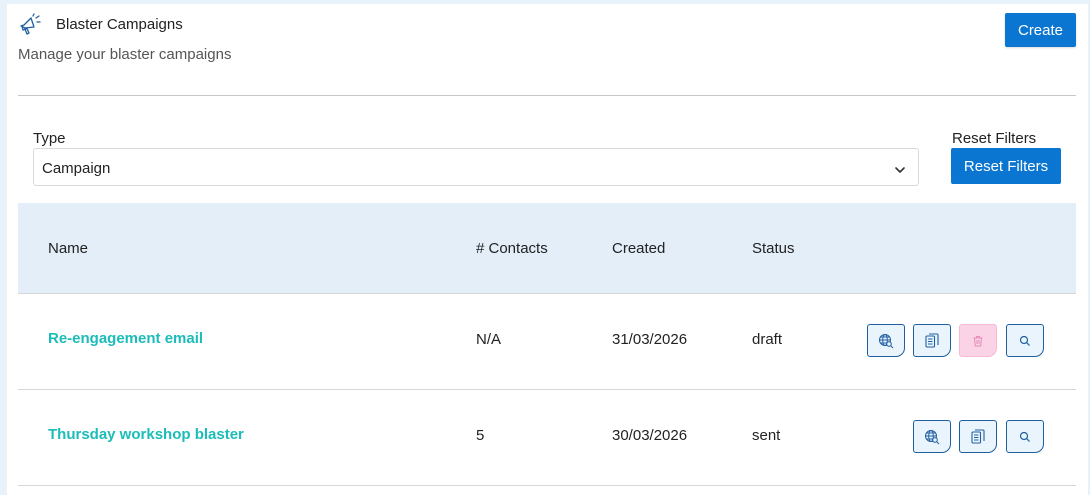 This screenshot has height=495, width=1090. Describe the element at coordinates (639, 248) in the screenshot. I see `column-header-created: Created` at that location.